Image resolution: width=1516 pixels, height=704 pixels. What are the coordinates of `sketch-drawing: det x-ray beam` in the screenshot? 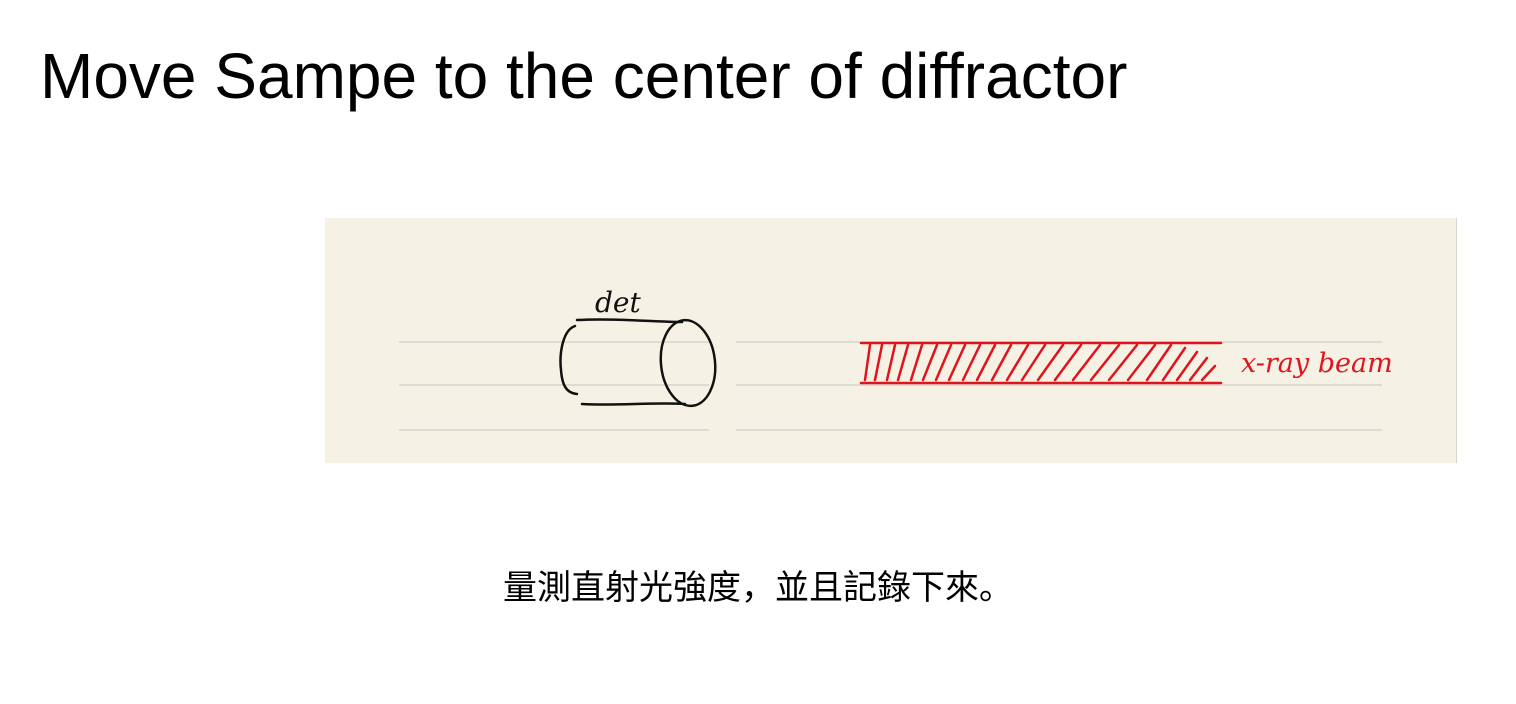 It's located at (896, 358).